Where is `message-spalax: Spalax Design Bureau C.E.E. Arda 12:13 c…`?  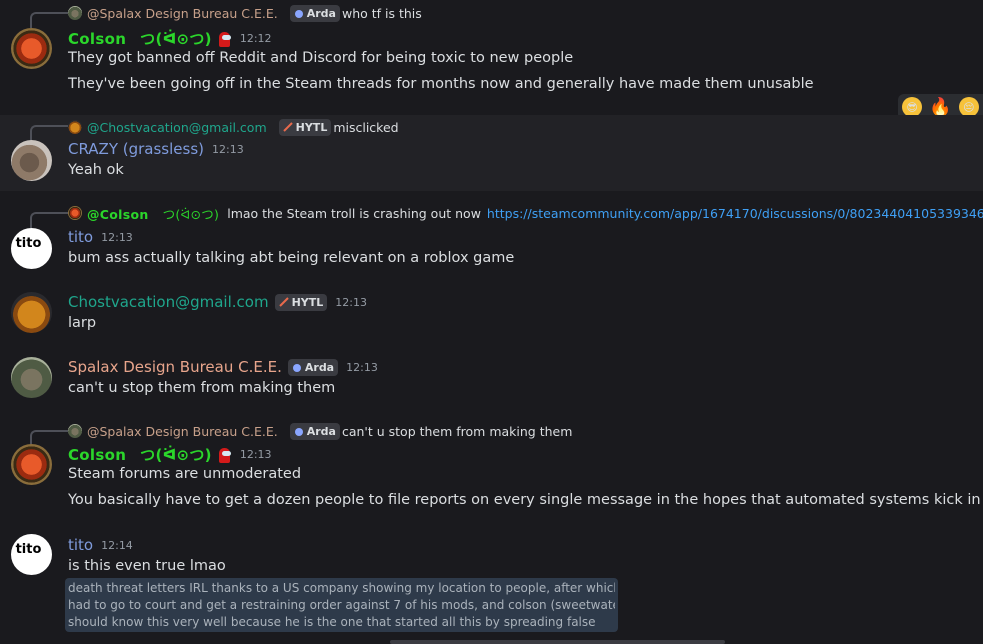
message-spalax: Spalax Design Bureau C.E.E. Arda 12:13 c… is located at coordinates (491, 385).